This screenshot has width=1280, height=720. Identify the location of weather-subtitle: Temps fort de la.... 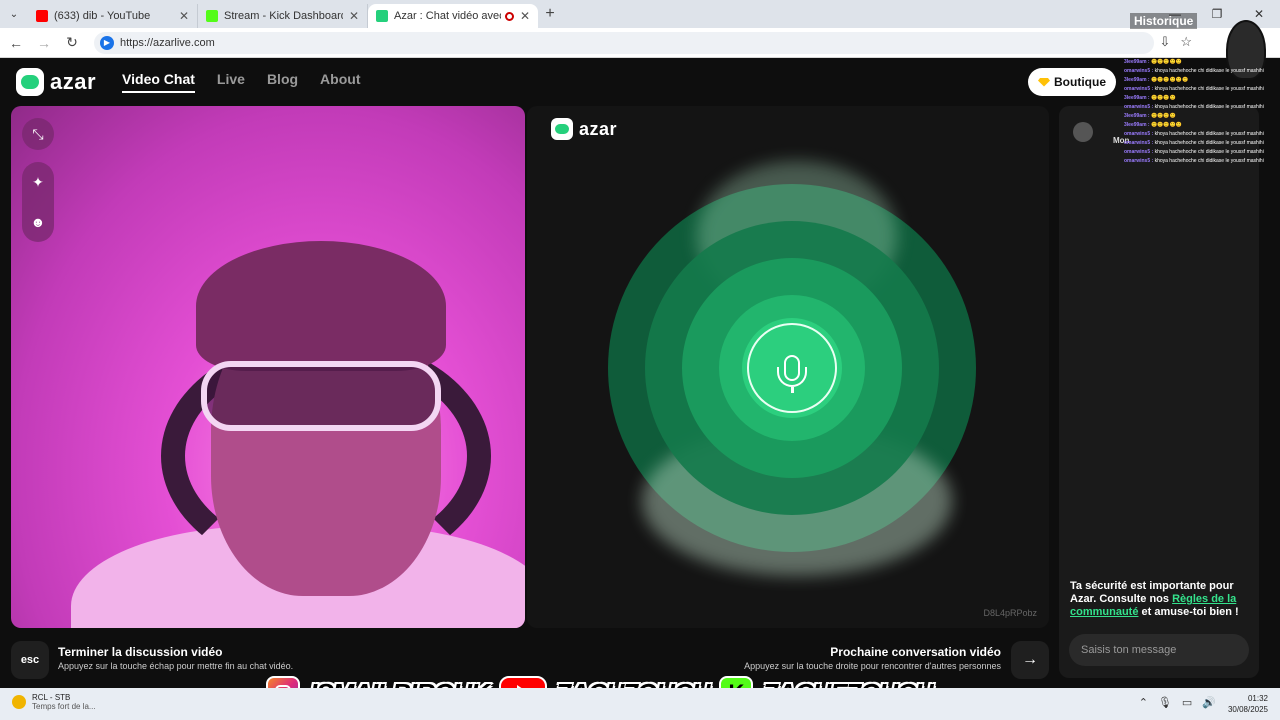
(64, 706).